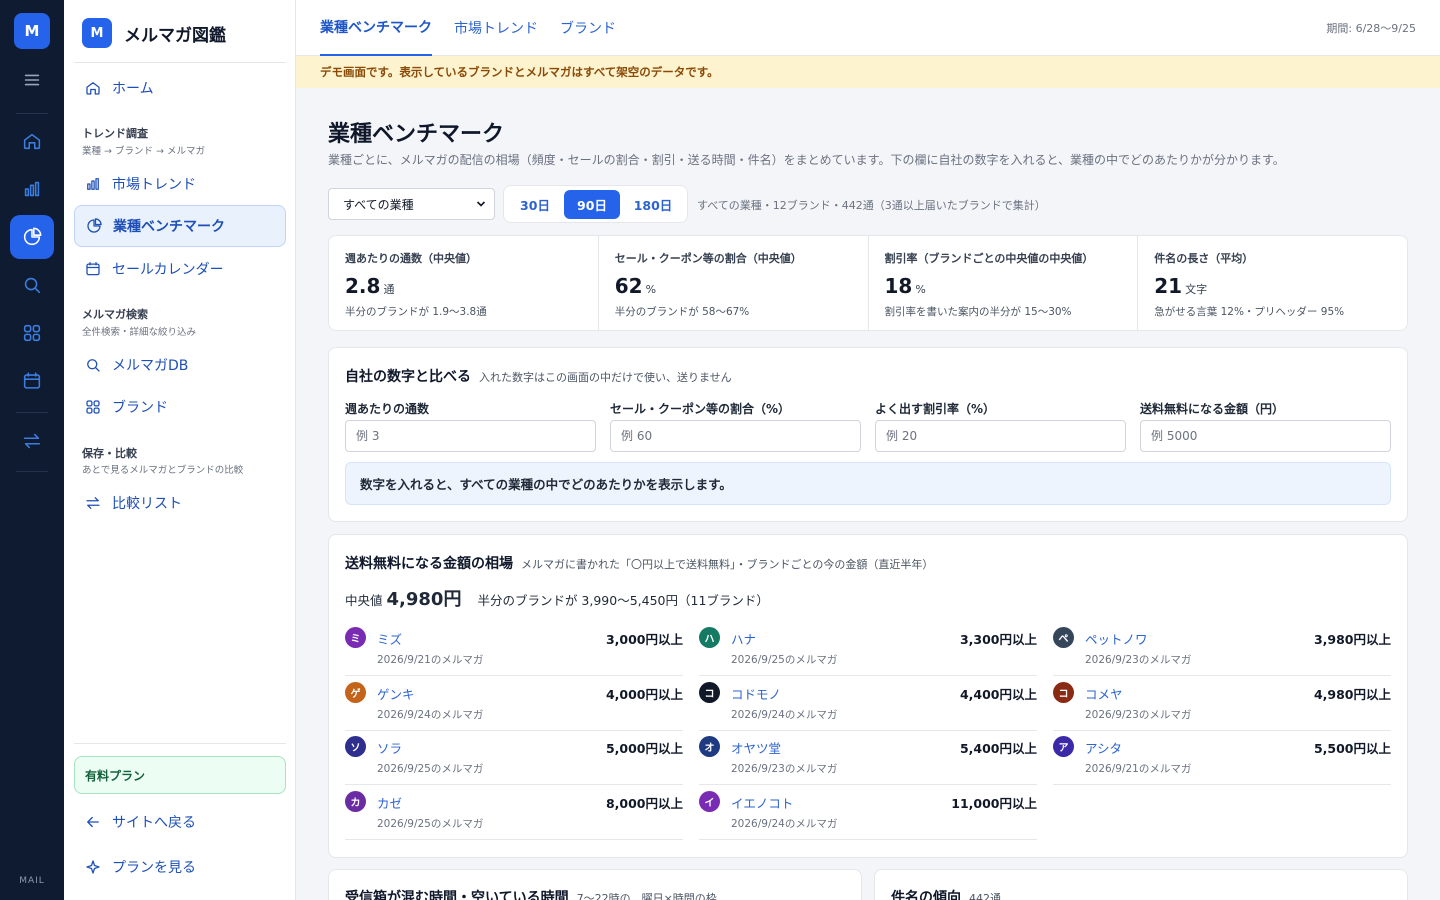 This screenshot has width=1440, height=900. What do you see at coordinates (646, 896) in the screenshot?
I see `inbox-busy-subtitle: 7〜22時の、曜日×時間の枠` at bounding box center [646, 896].